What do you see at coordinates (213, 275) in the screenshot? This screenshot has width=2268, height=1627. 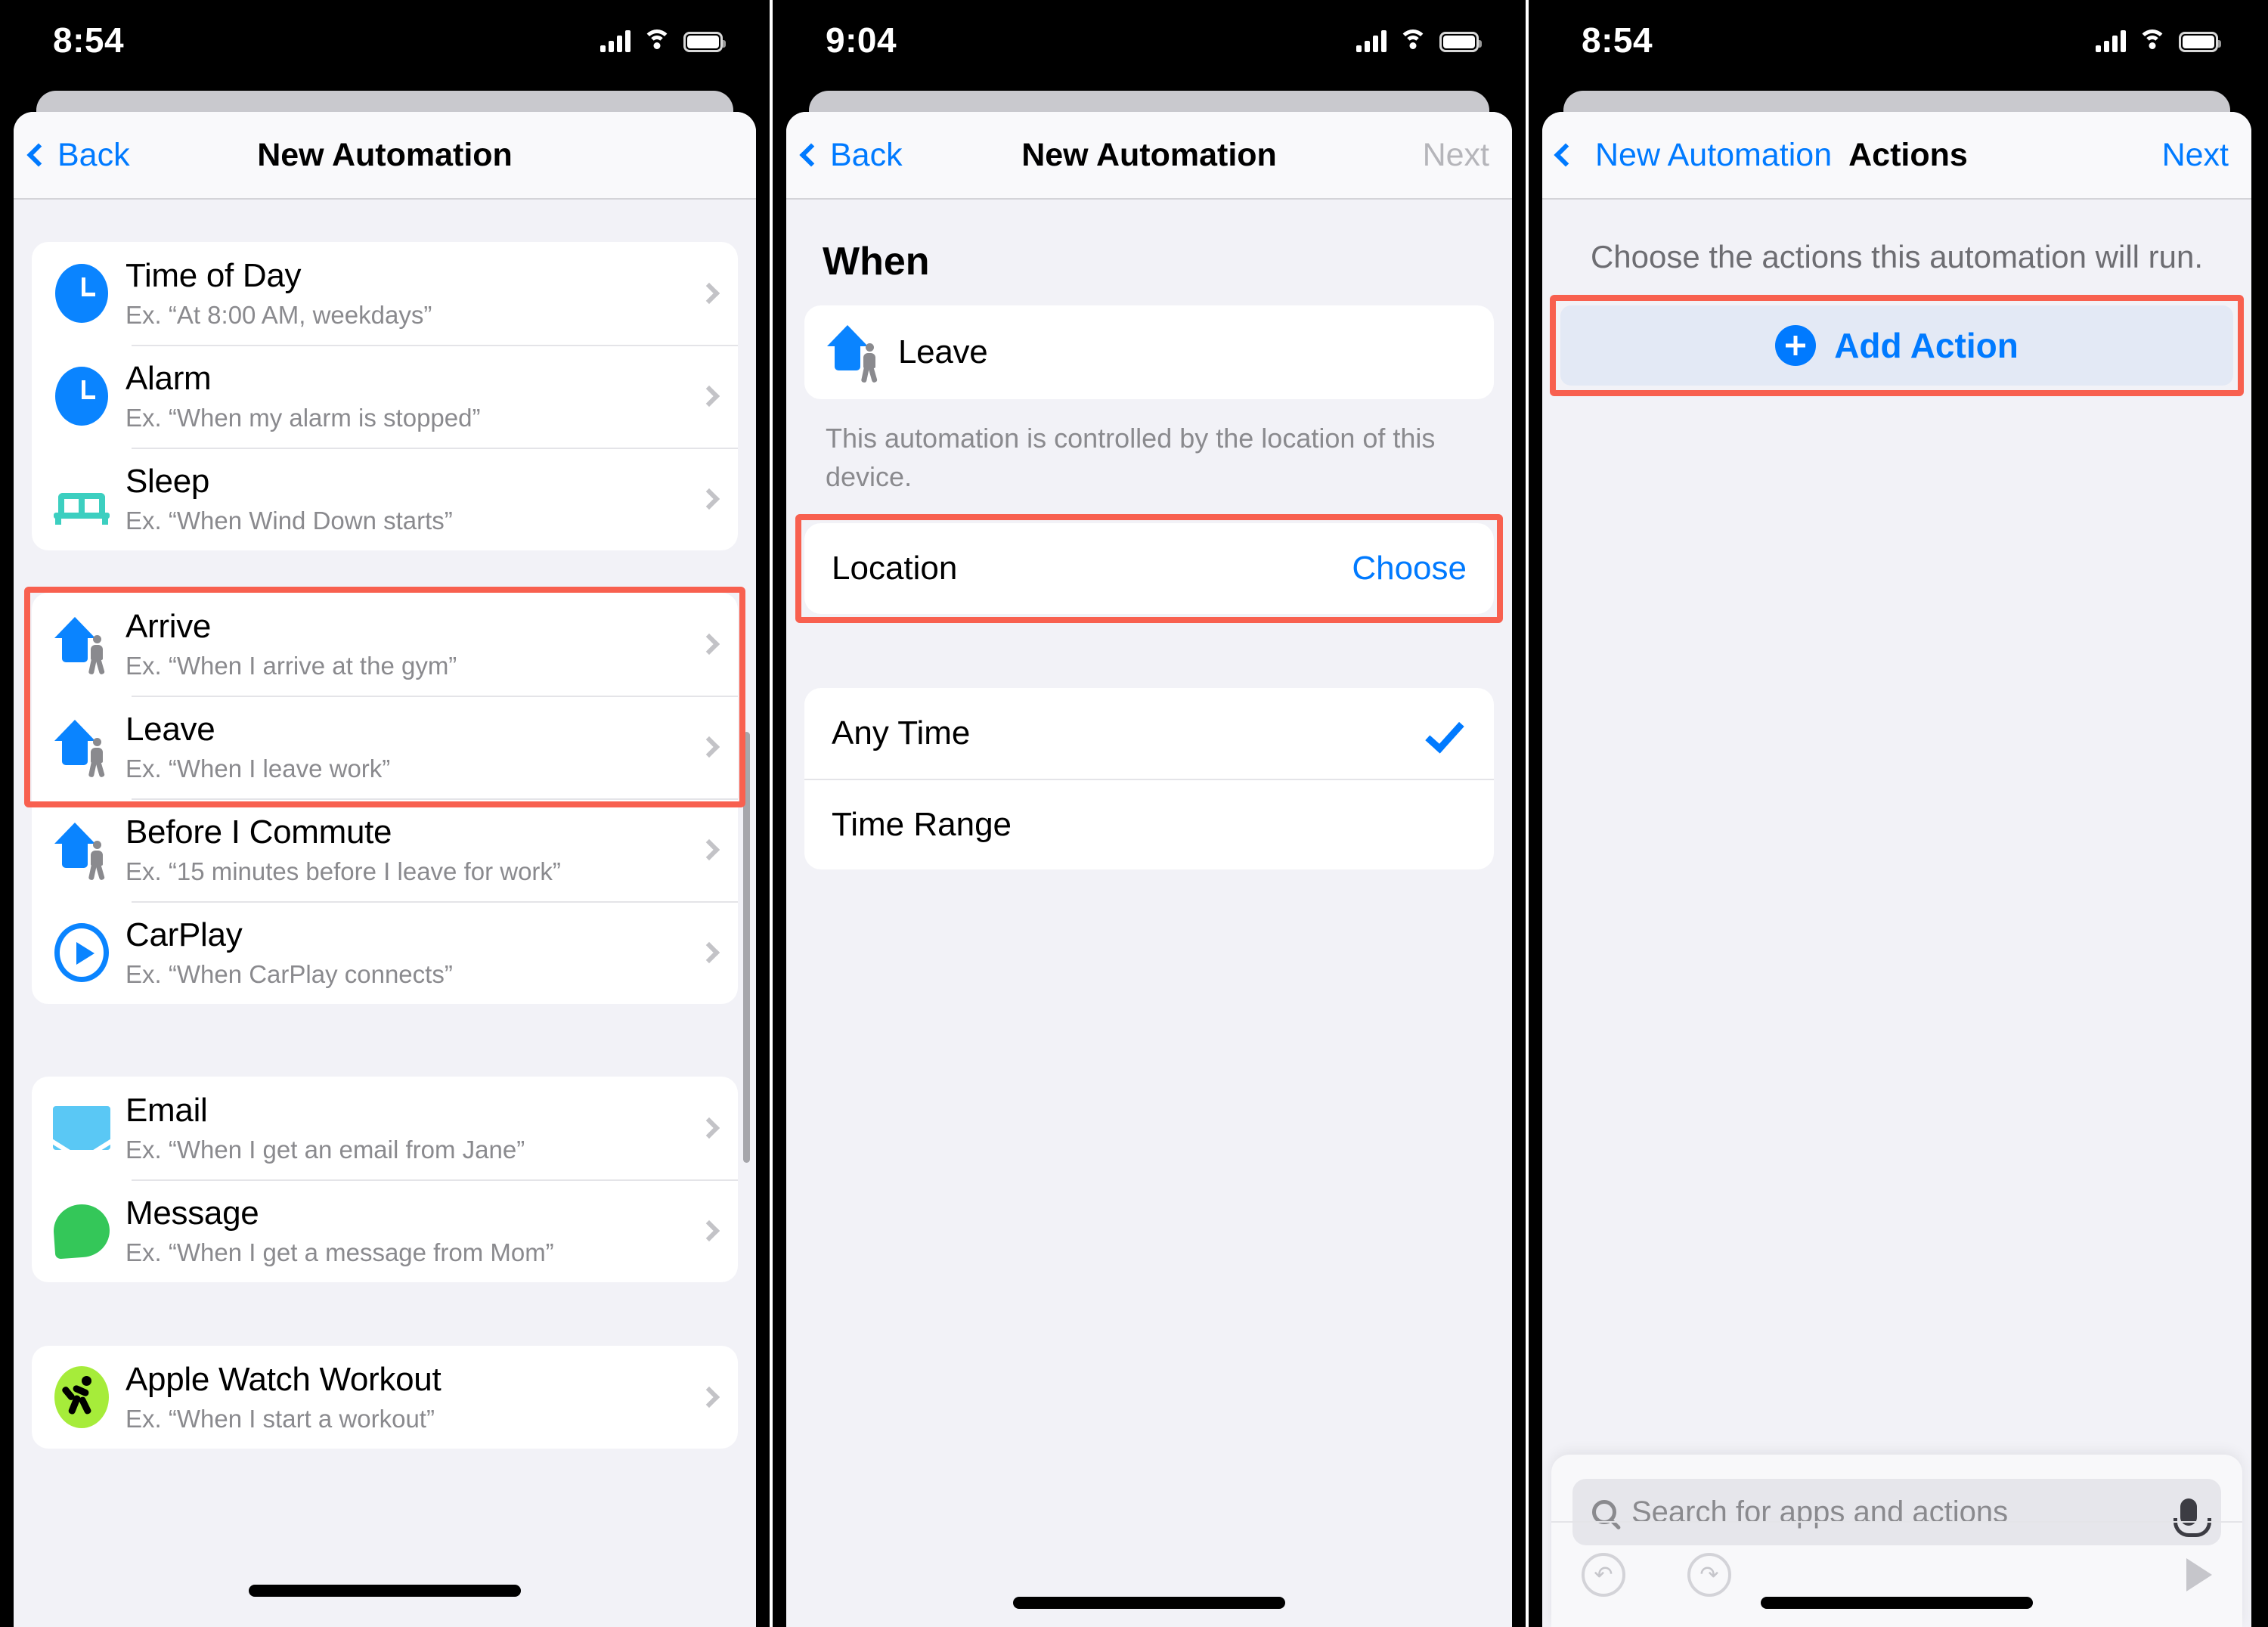 I see `list-item-title: Time of Day` at bounding box center [213, 275].